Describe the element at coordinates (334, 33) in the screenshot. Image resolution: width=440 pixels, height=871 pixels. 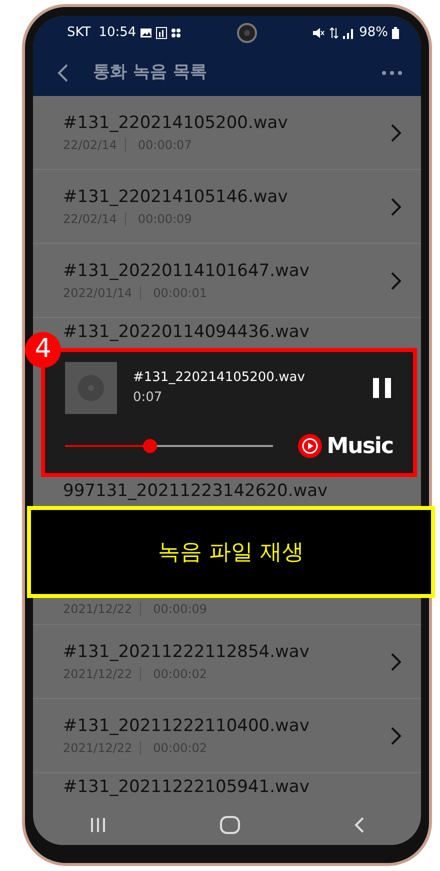
I see `network-arrows-icon` at that location.